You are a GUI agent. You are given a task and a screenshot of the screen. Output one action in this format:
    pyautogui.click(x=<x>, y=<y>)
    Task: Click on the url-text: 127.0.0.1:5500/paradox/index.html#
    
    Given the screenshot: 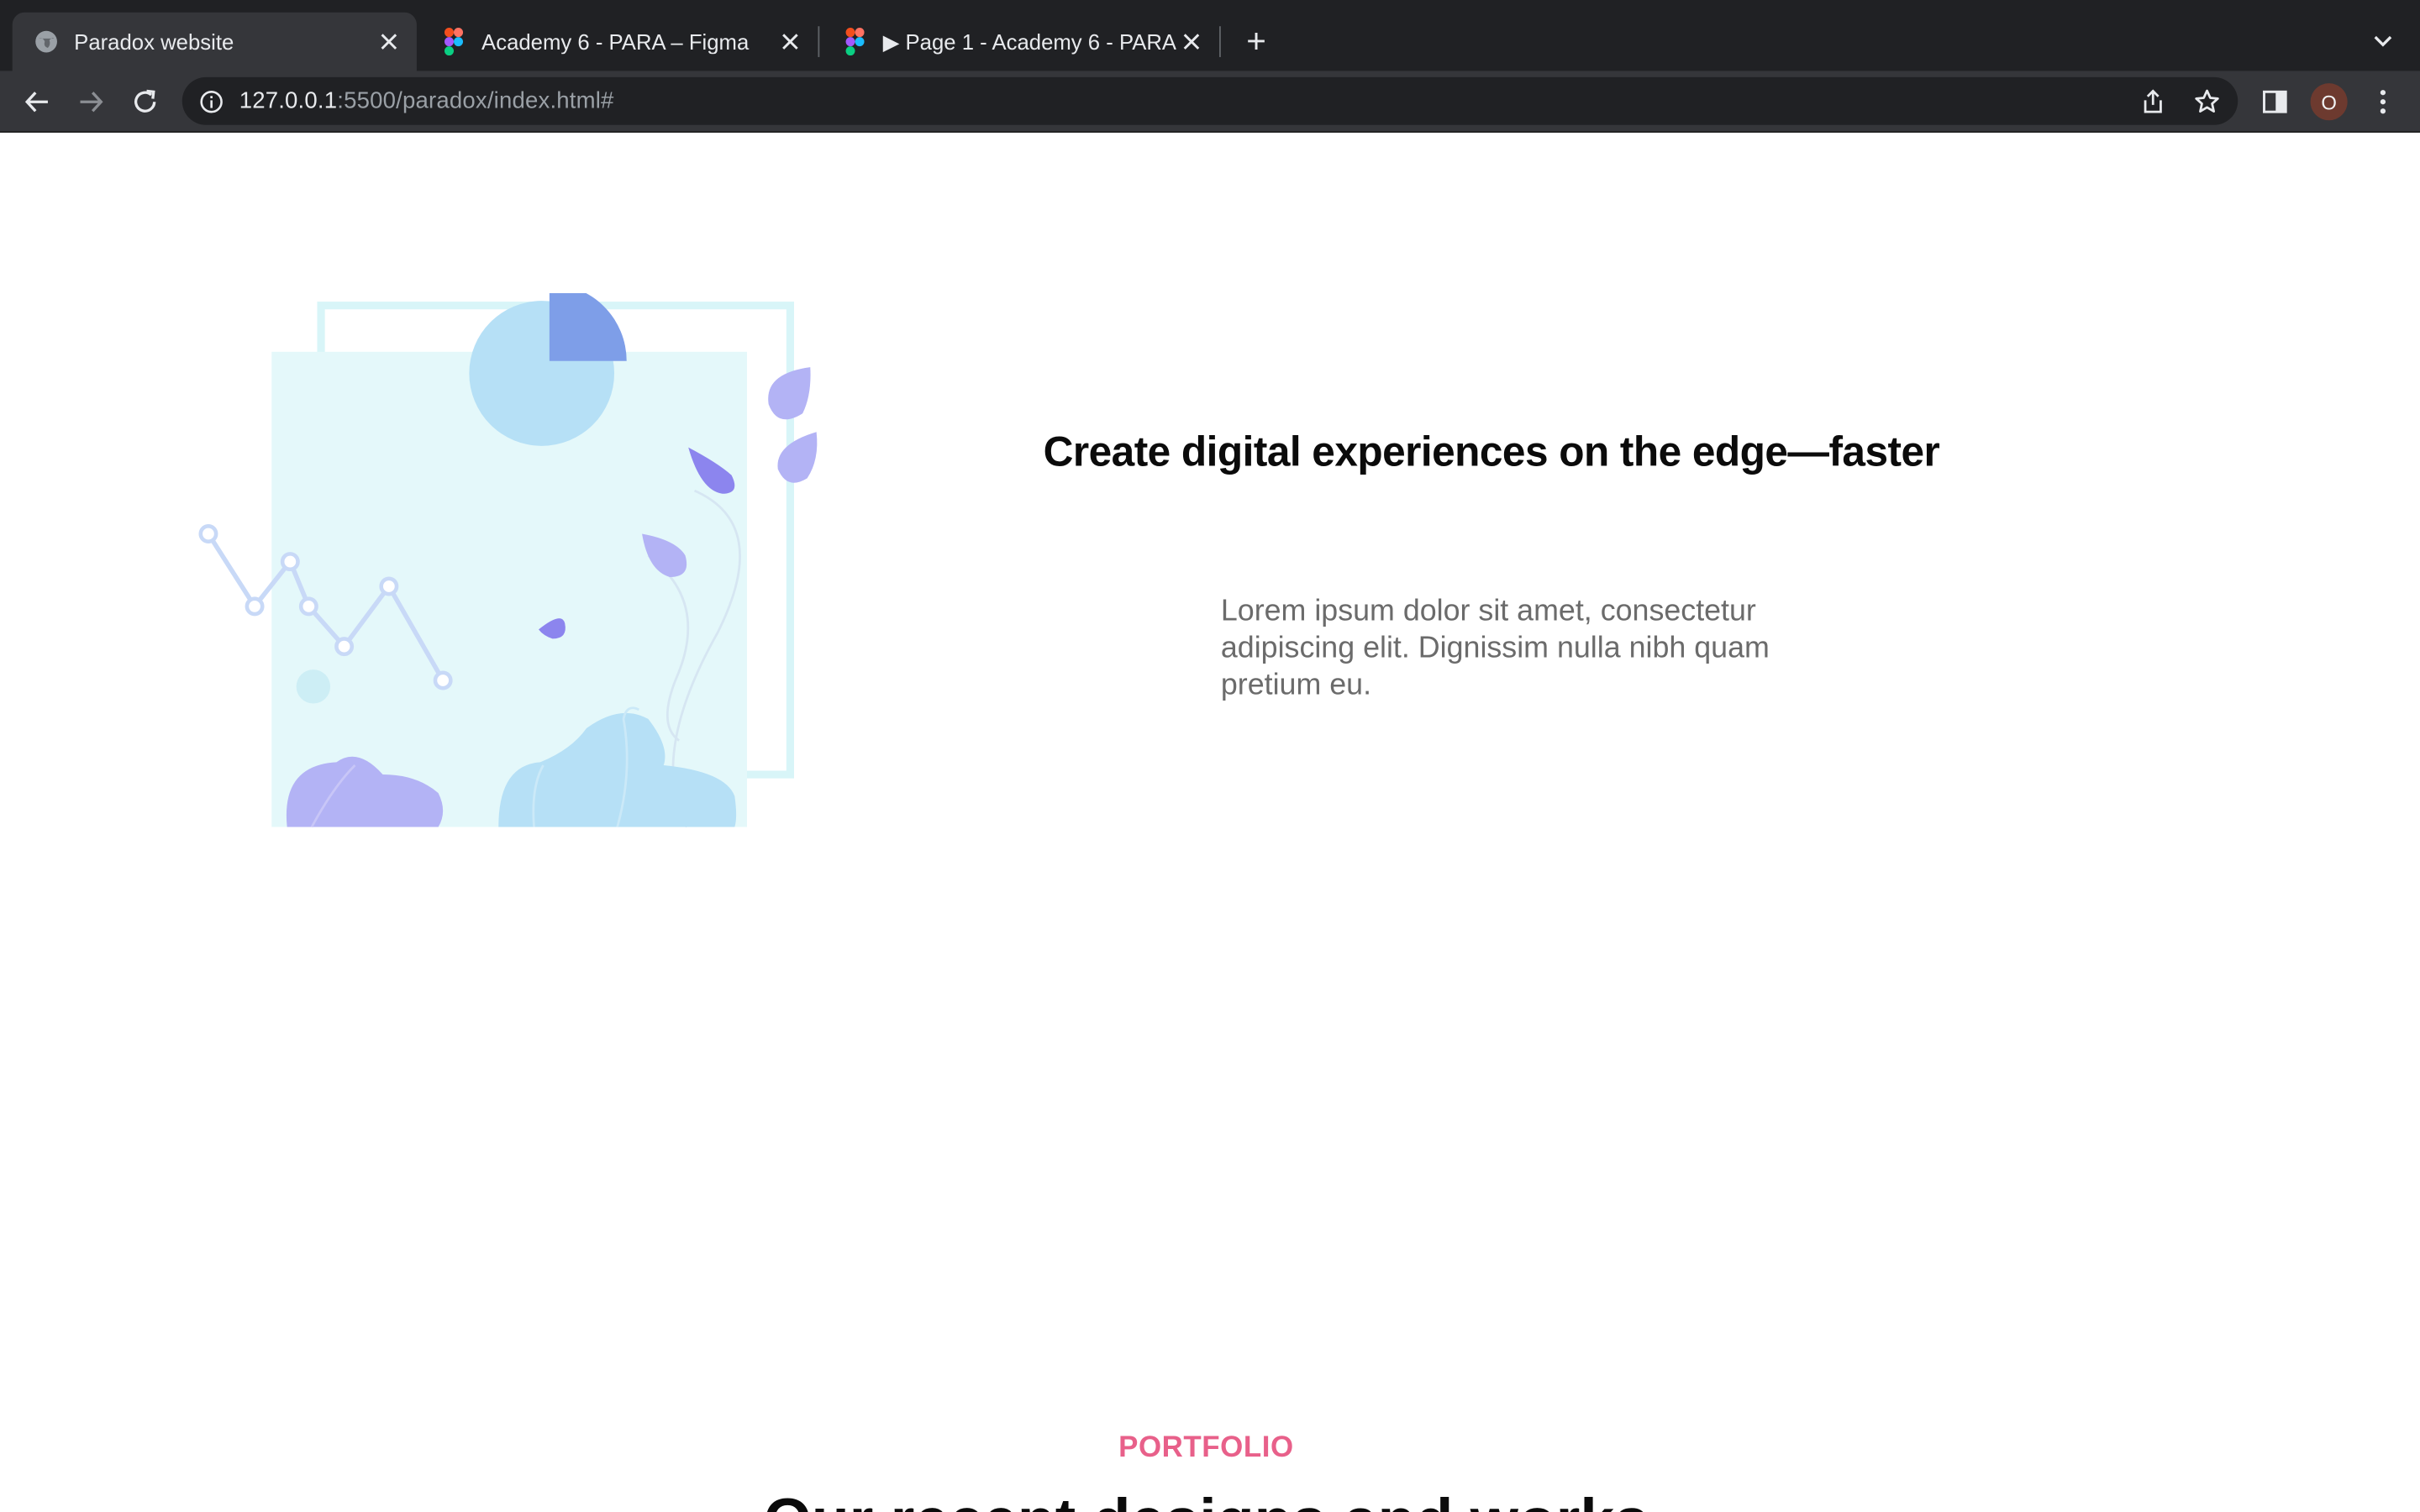 What is the action you would take?
    pyautogui.click(x=427, y=101)
    